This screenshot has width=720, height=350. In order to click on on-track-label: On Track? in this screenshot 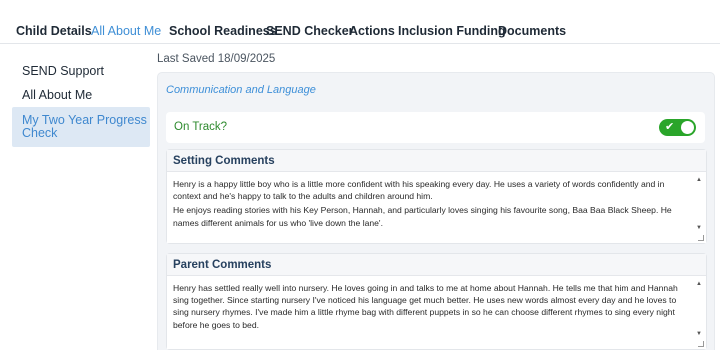, I will do `click(201, 127)`.